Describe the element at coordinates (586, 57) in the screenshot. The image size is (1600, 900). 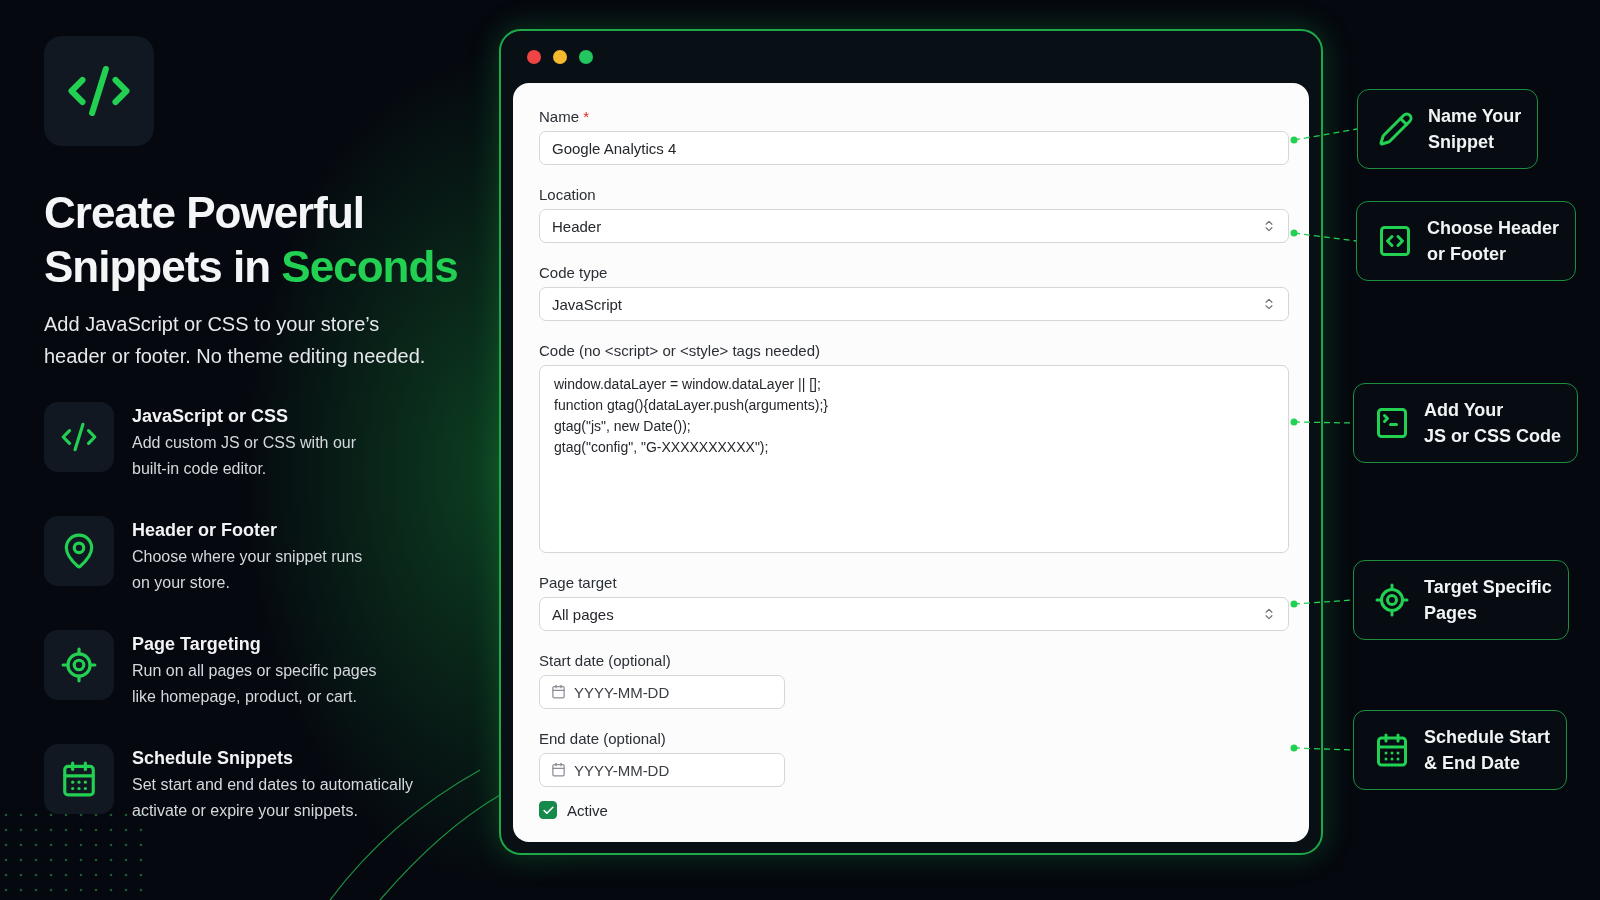
I see `maximize-dot` at that location.